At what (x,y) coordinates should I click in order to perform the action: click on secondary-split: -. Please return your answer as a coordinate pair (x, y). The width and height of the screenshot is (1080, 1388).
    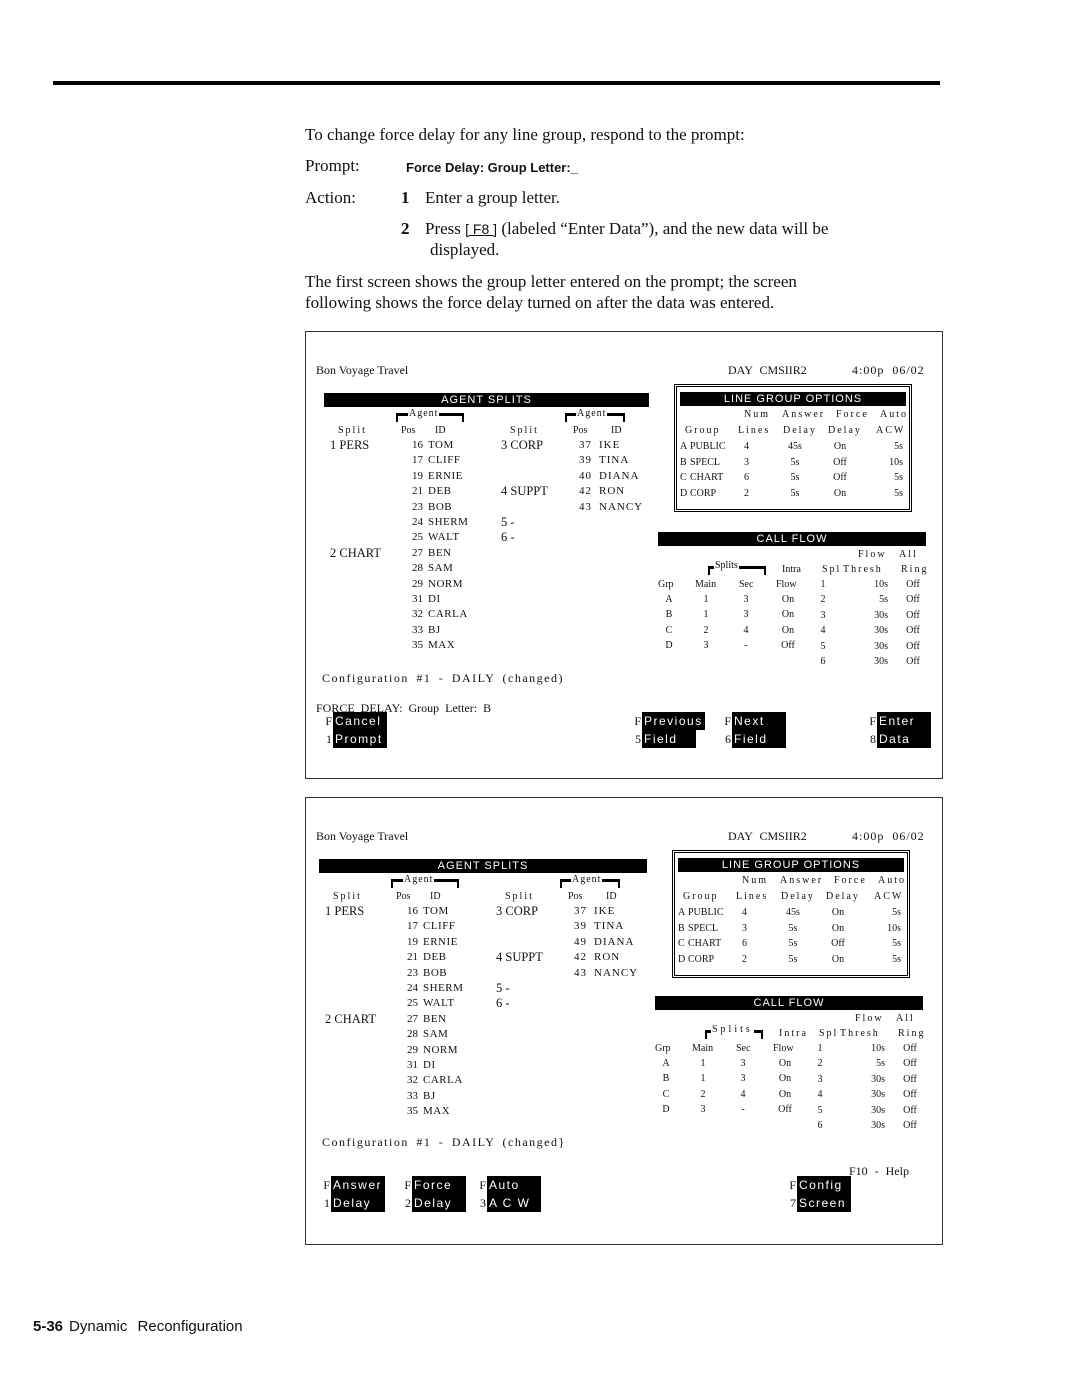
    Looking at the image, I should click on (743, 1110).